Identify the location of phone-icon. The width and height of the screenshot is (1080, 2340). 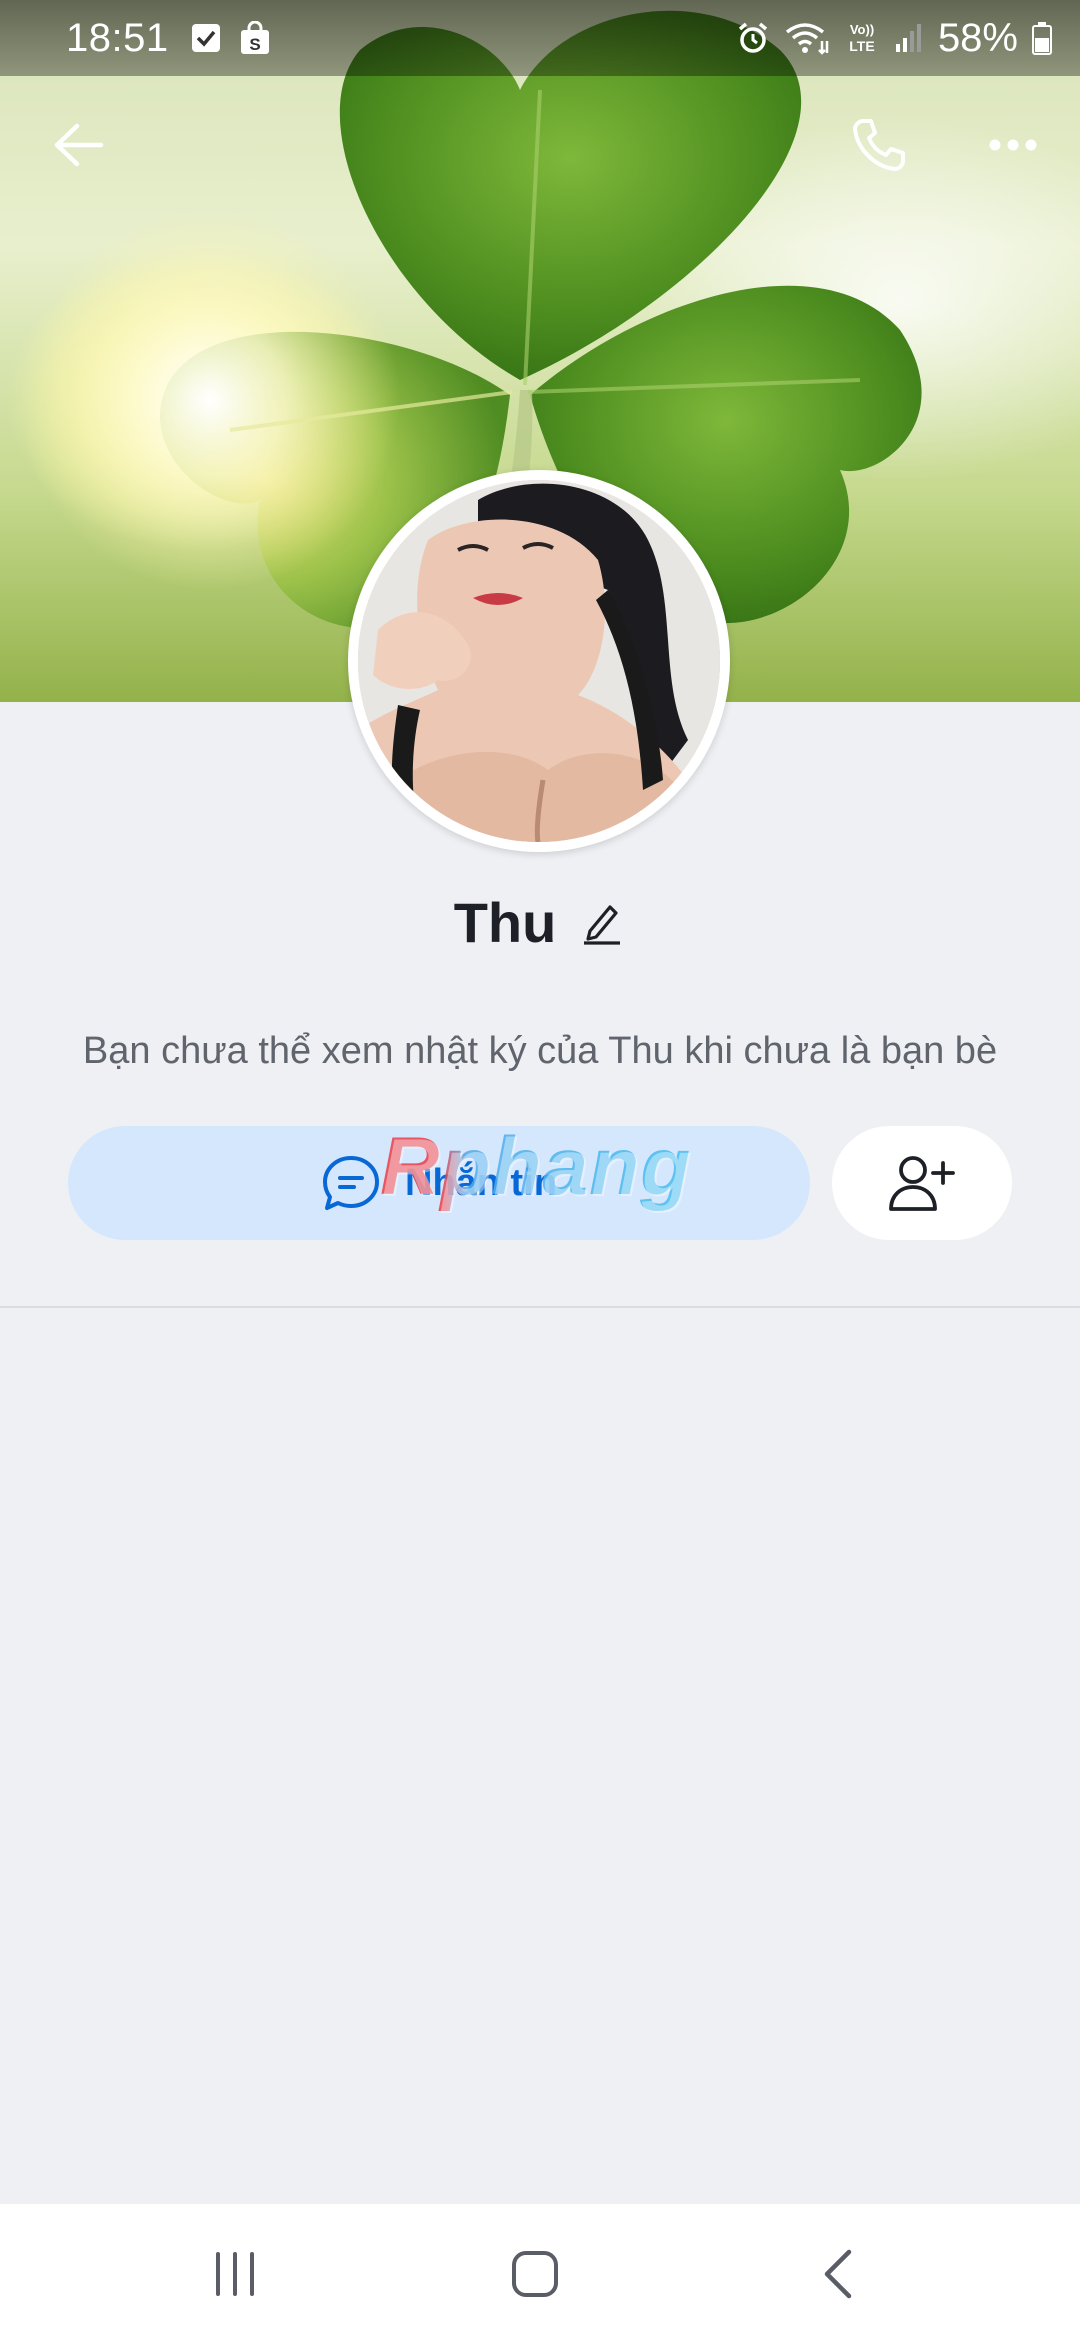
(879, 145).